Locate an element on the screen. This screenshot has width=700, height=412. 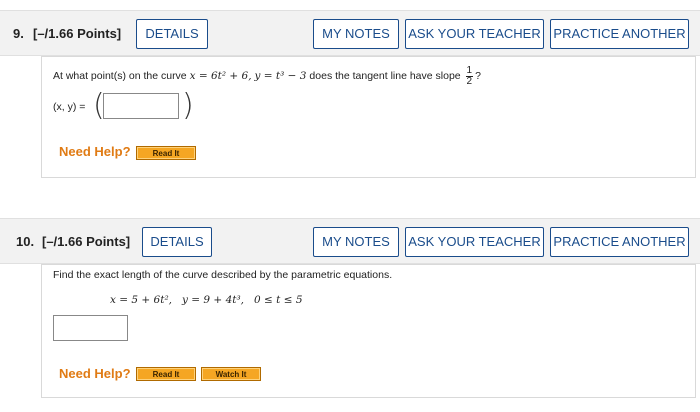
question-9-practice-another-button: PRACTICE ANOTHER is located at coordinates (619, 34).